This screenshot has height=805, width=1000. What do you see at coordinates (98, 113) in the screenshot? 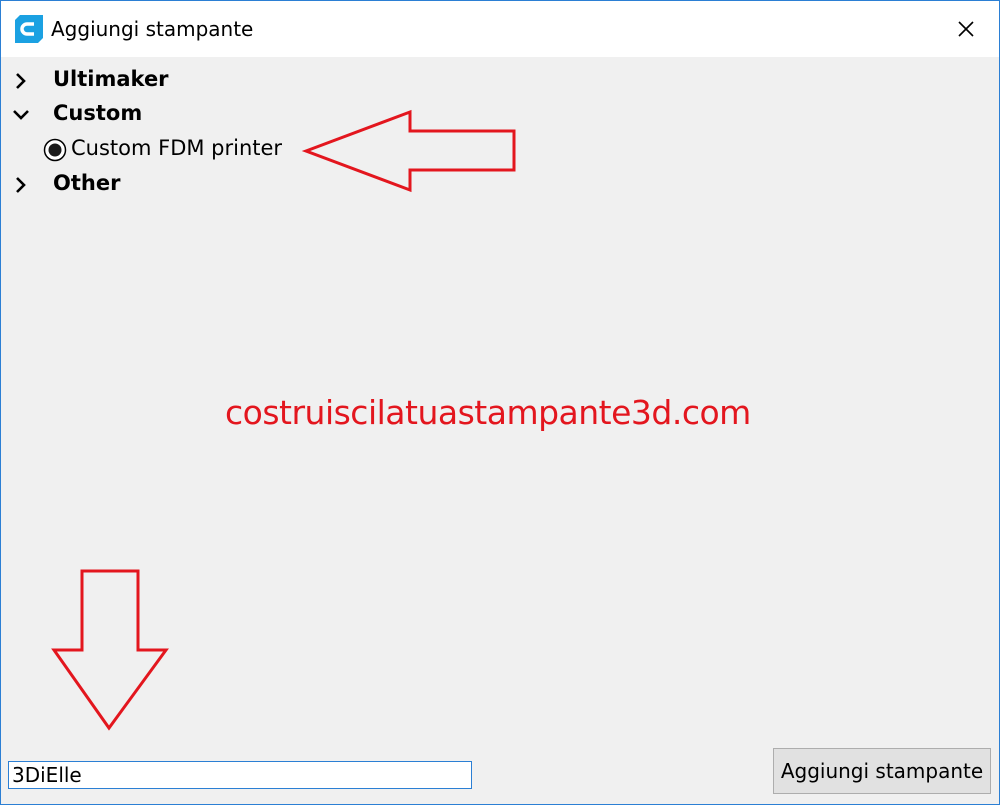
I see `category-label: Custom` at bounding box center [98, 113].